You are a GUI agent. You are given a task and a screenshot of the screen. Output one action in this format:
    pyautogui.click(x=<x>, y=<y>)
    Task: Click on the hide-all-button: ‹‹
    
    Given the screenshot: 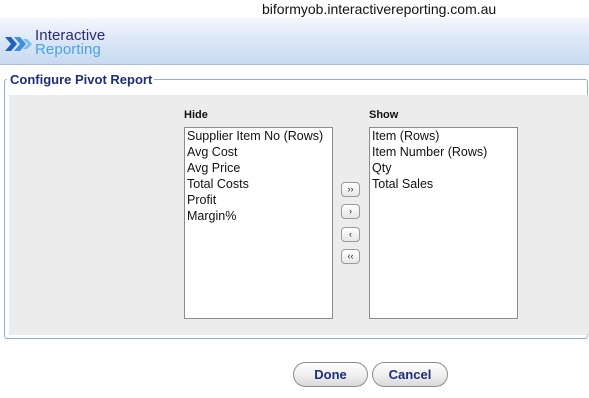 What is the action you would take?
    pyautogui.click(x=350, y=256)
    